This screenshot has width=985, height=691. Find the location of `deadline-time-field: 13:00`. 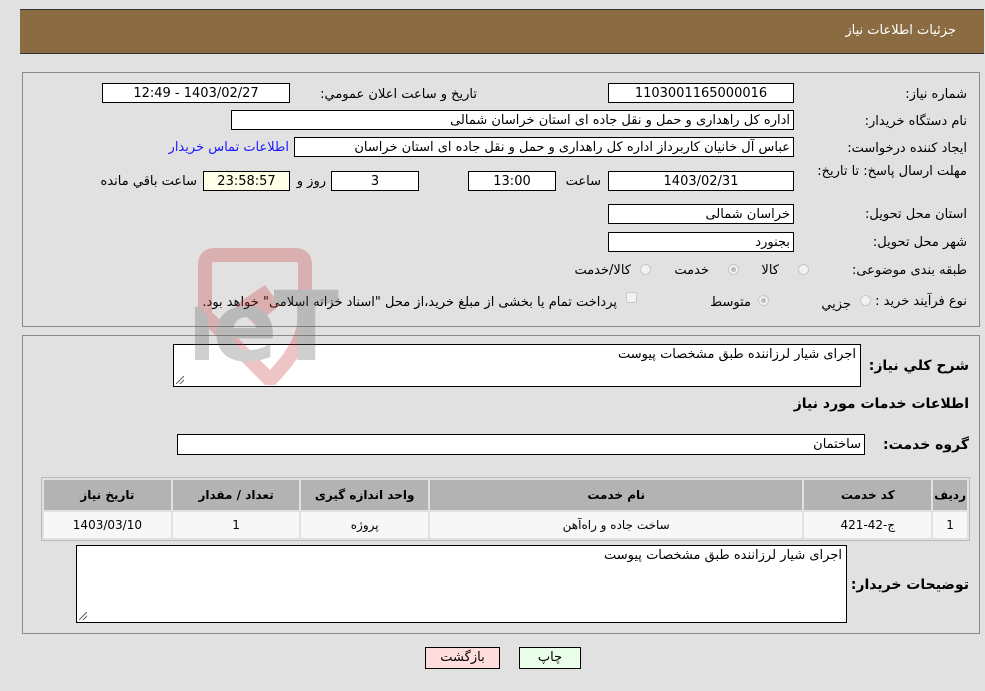

deadline-time-field: 13:00 is located at coordinates (512, 181).